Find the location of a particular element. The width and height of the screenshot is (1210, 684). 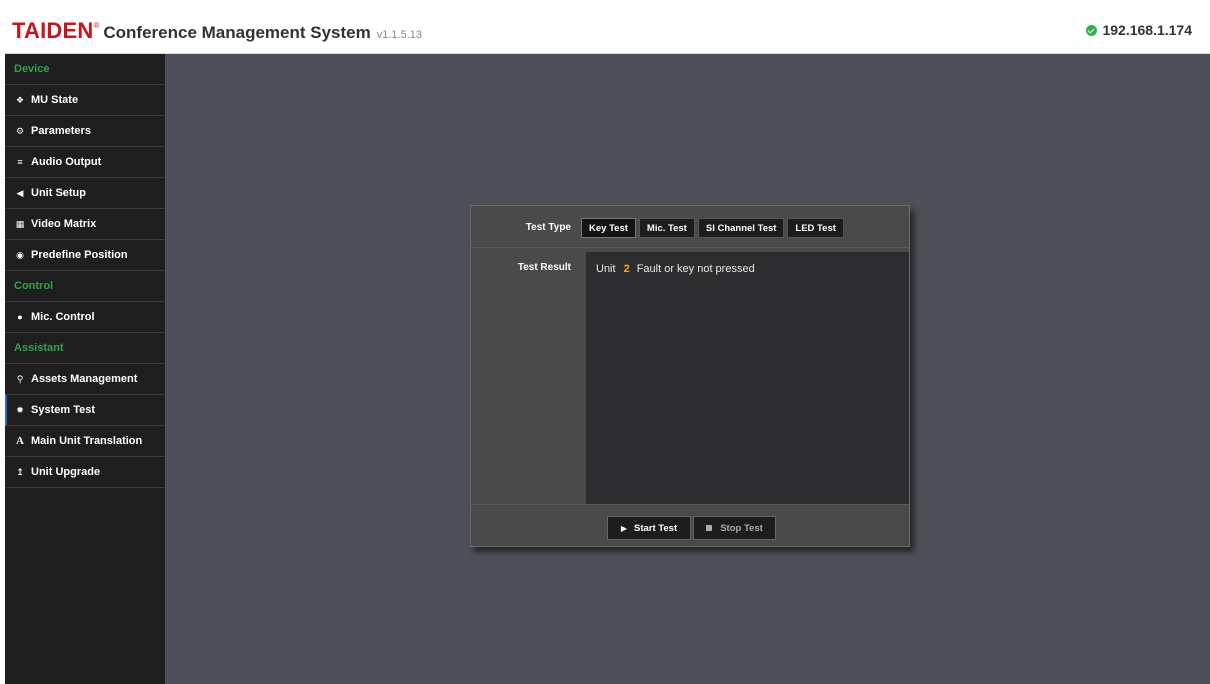

play-icon: ▶ is located at coordinates (624, 528).